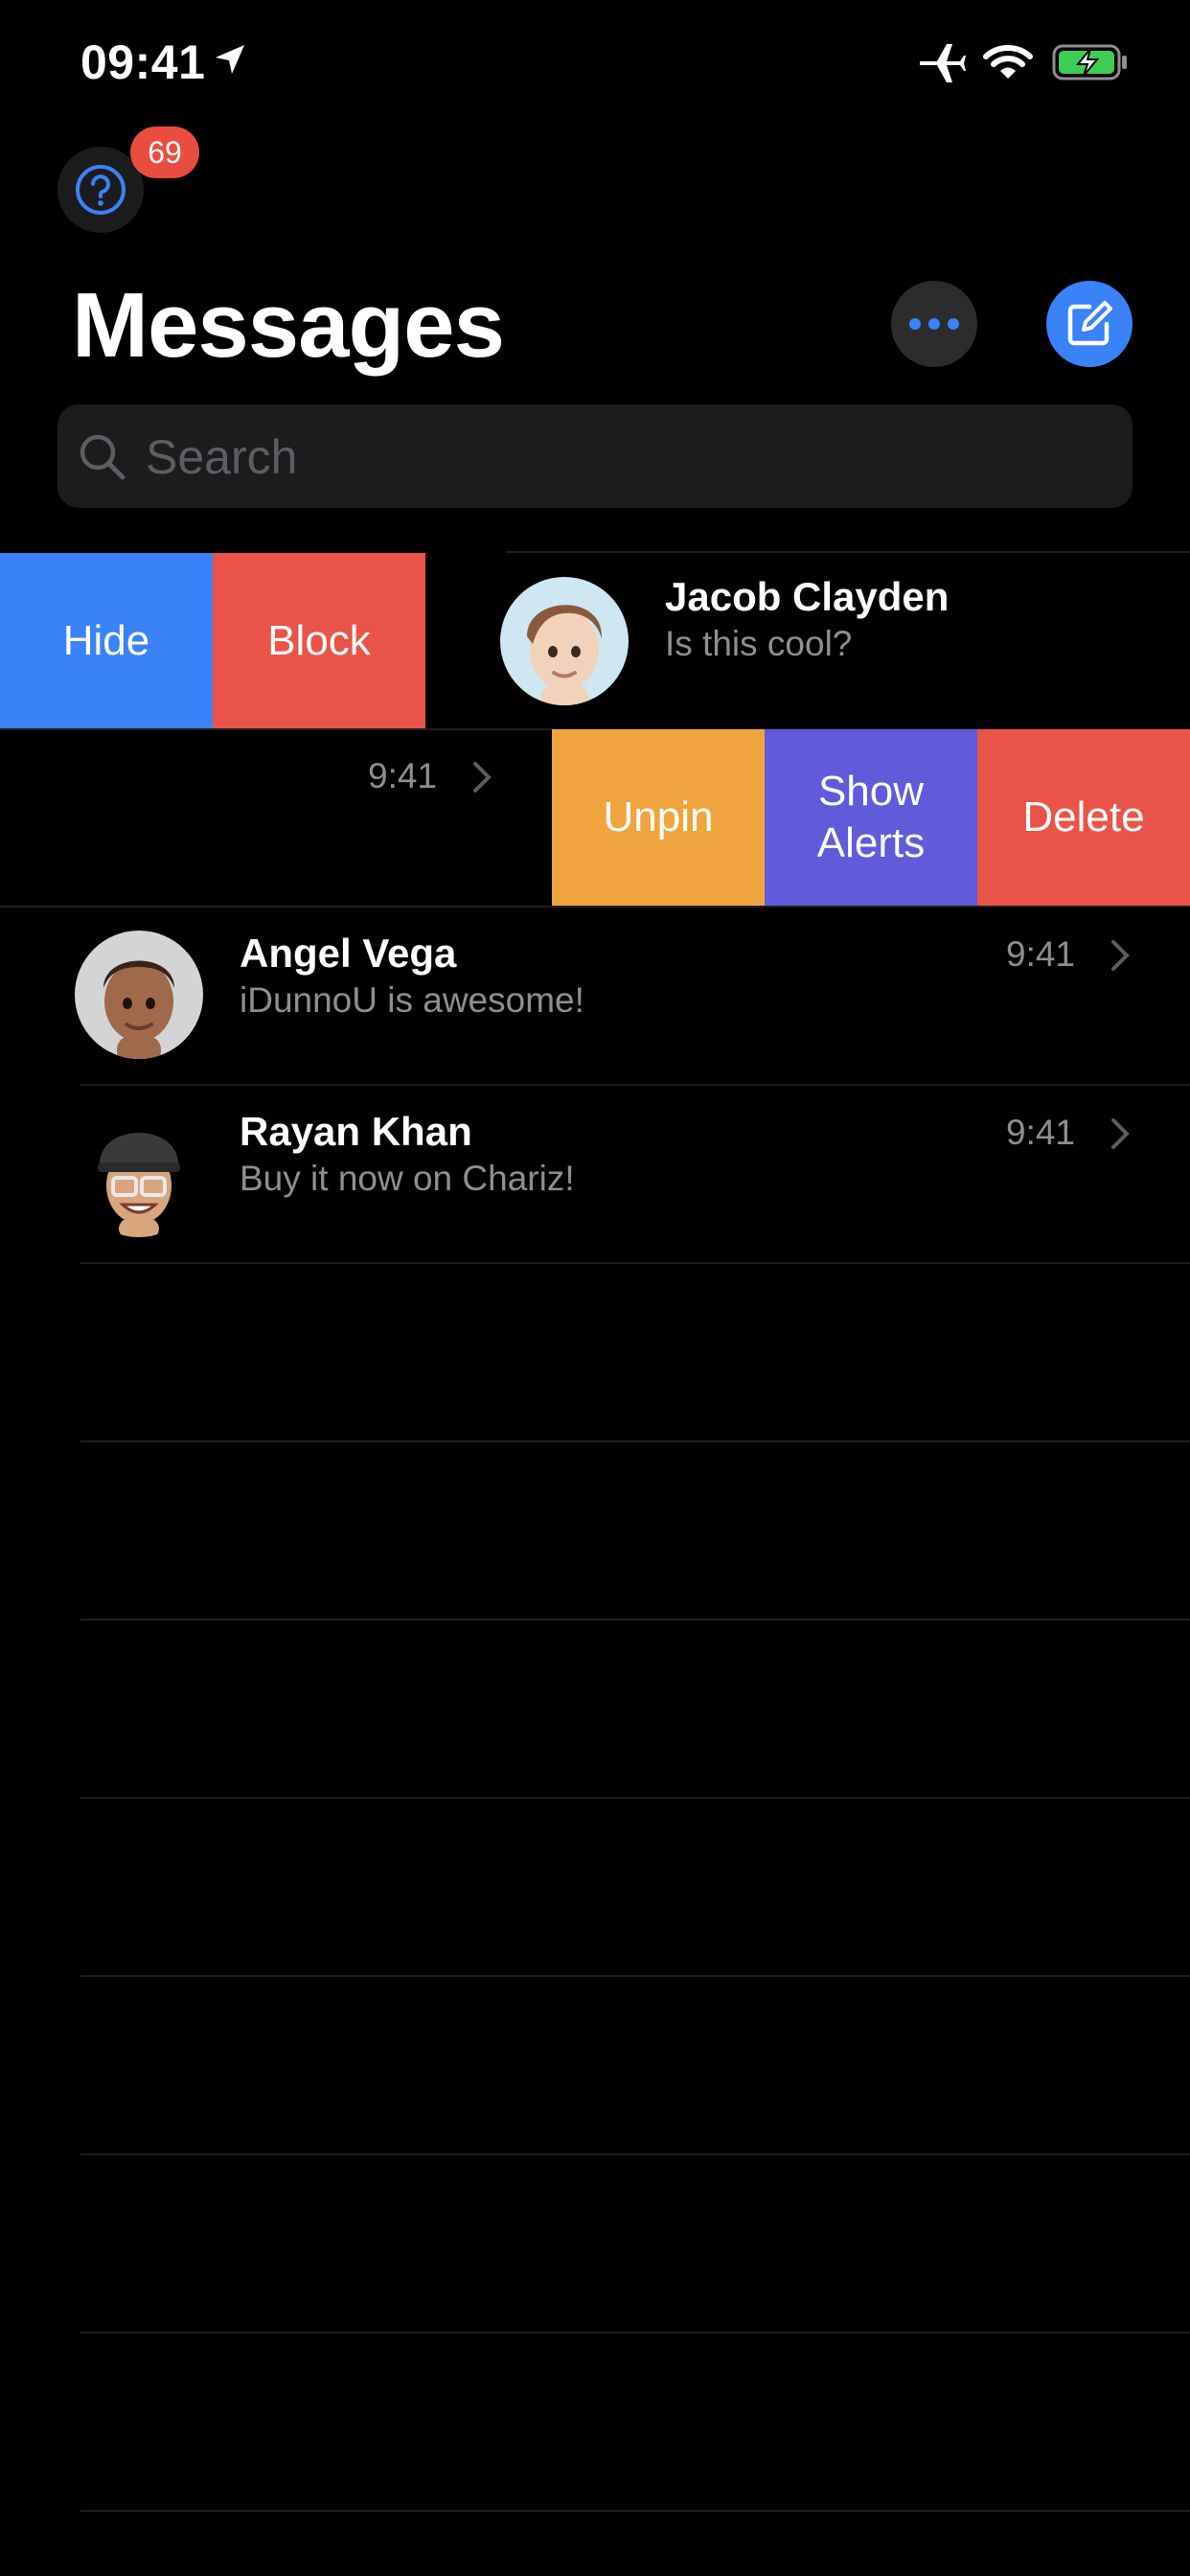 Image resolution: width=1190 pixels, height=2576 pixels. I want to click on list-item-jacob-clayden: Jacob Clayden Is this cool?, so click(808, 641).